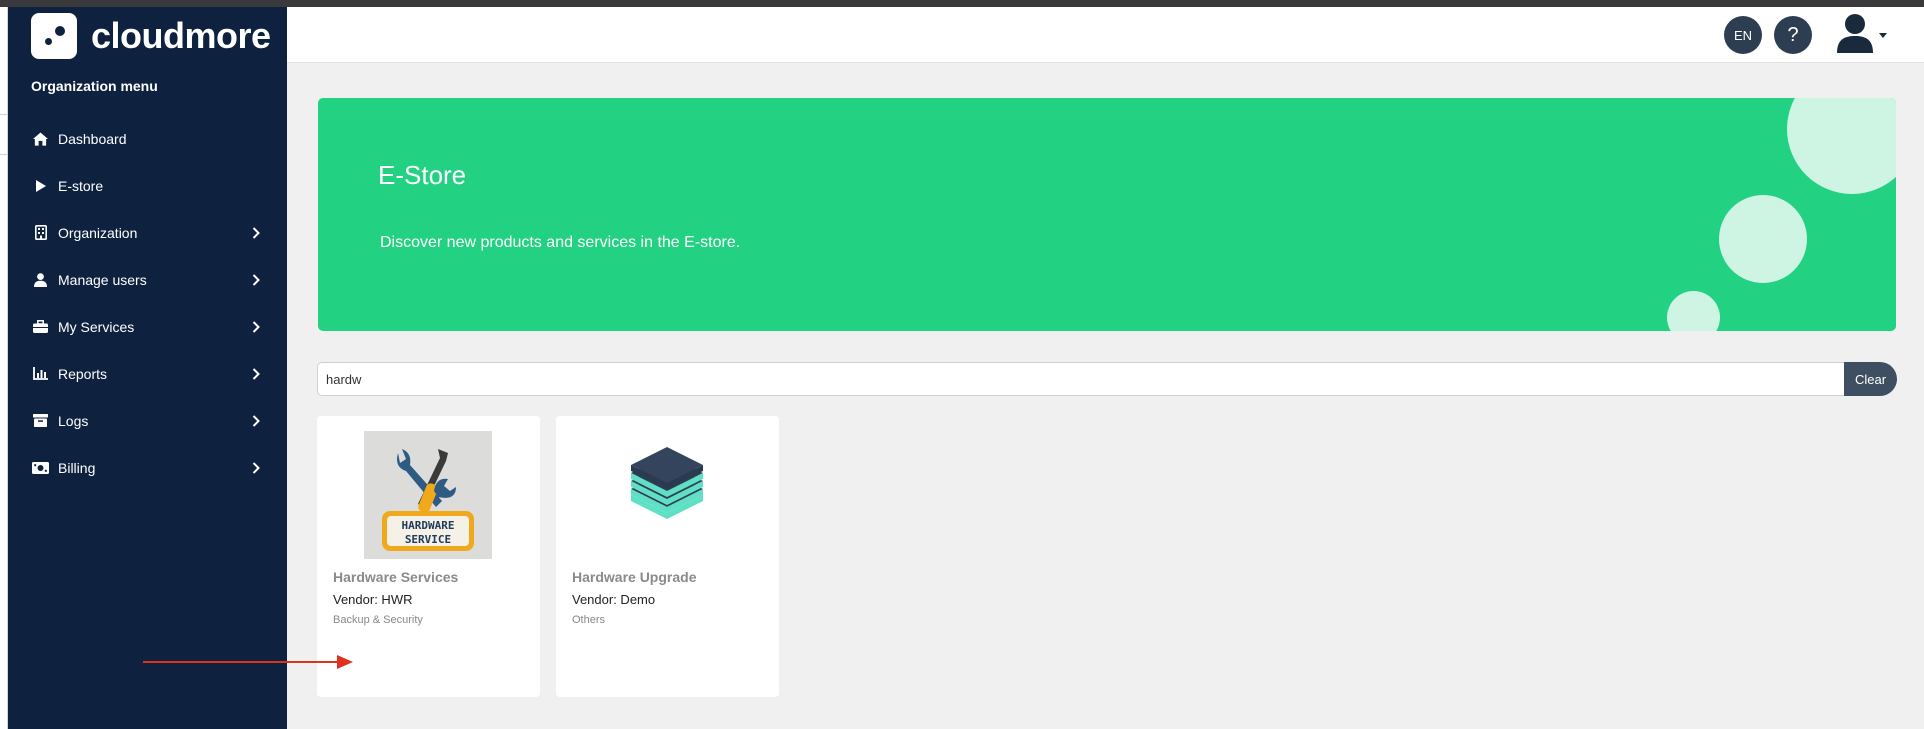 The image size is (1924, 729). Describe the element at coordinates (147, 138) in the screenshot. I see `sidebar-item-dashboard: Dashboard` at that location.